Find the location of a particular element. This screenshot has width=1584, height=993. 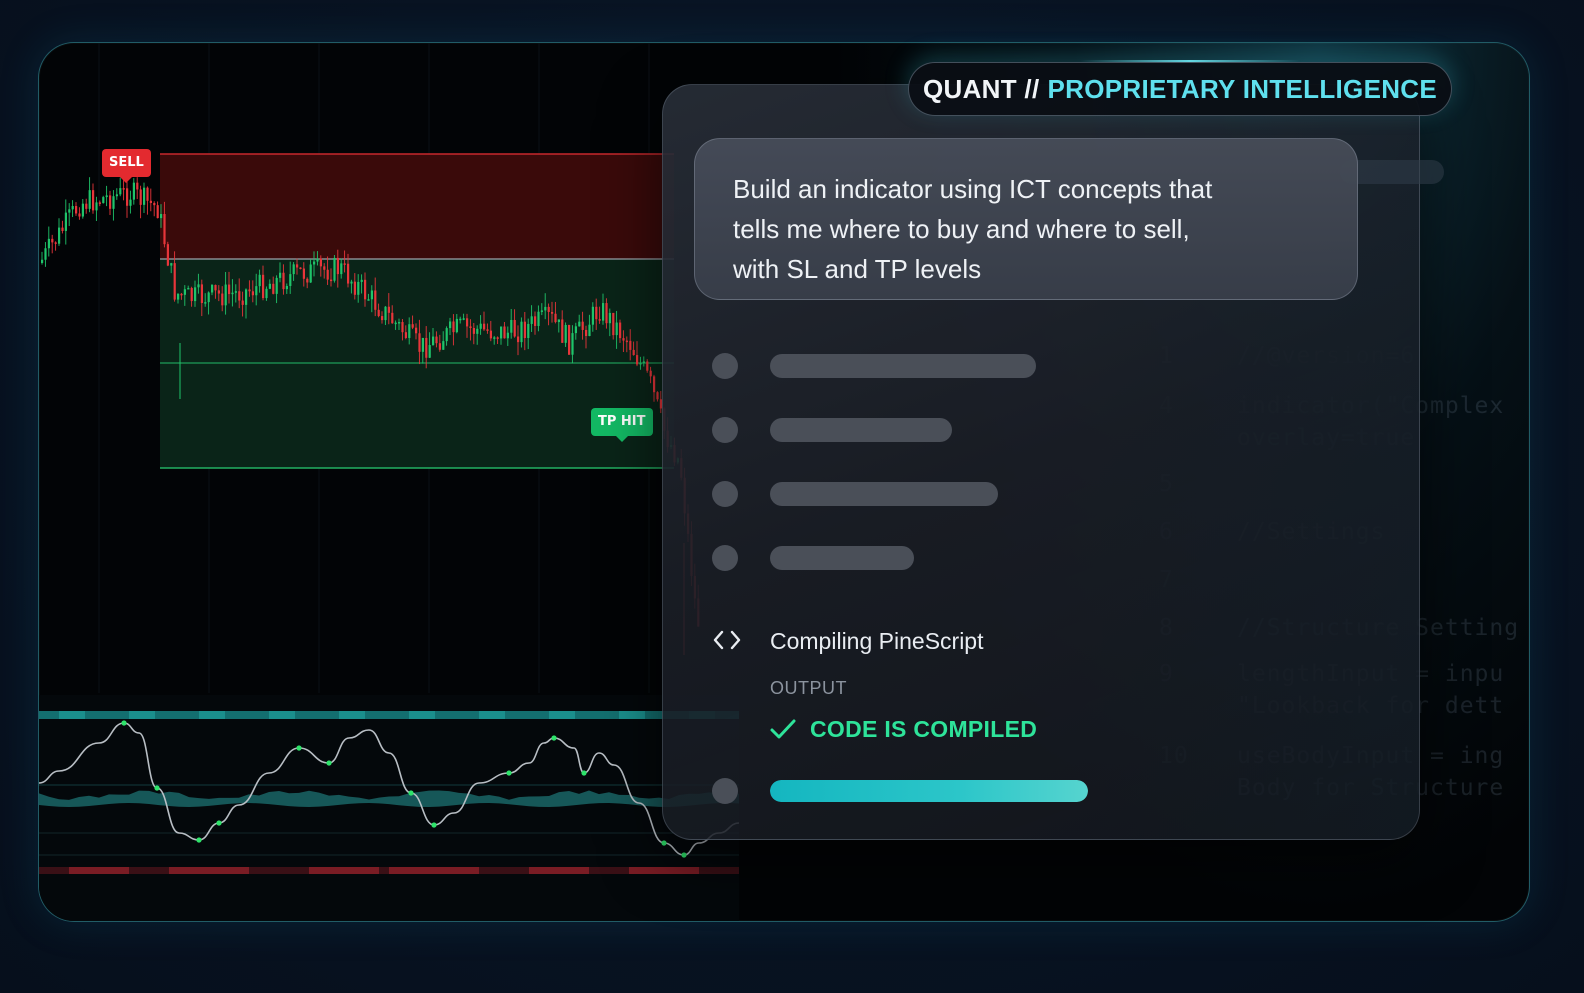

compile-title: Compiling PineScript is located at coordinates (877, 641).